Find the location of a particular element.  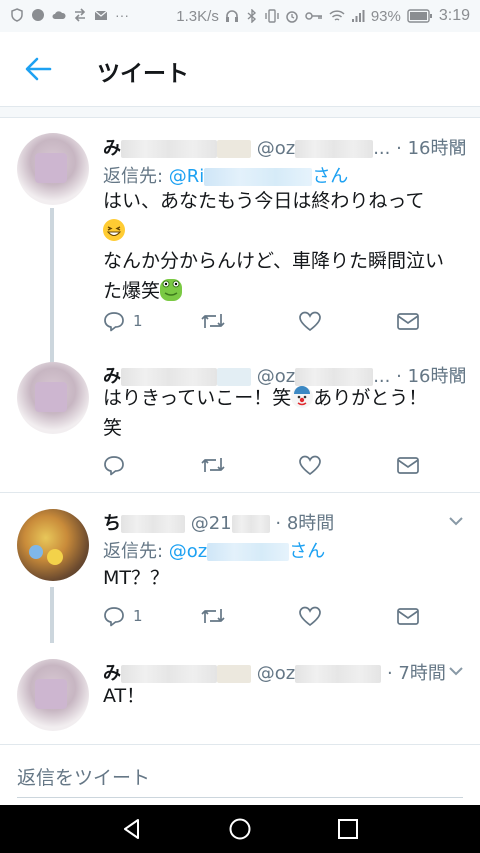

tweet-emoji-line is located at coordinates (283, 231).